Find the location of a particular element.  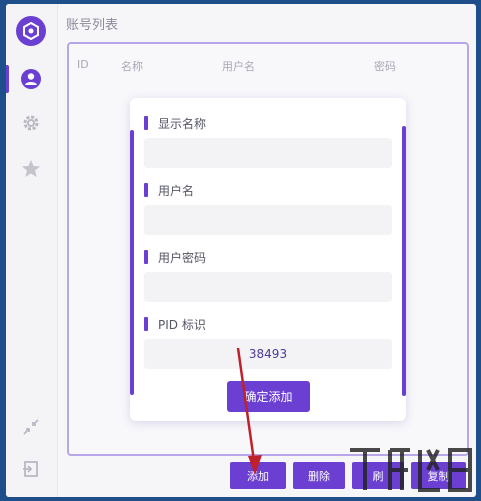

pid-label-text: PID 标识 is located at coordinates (182, 324).